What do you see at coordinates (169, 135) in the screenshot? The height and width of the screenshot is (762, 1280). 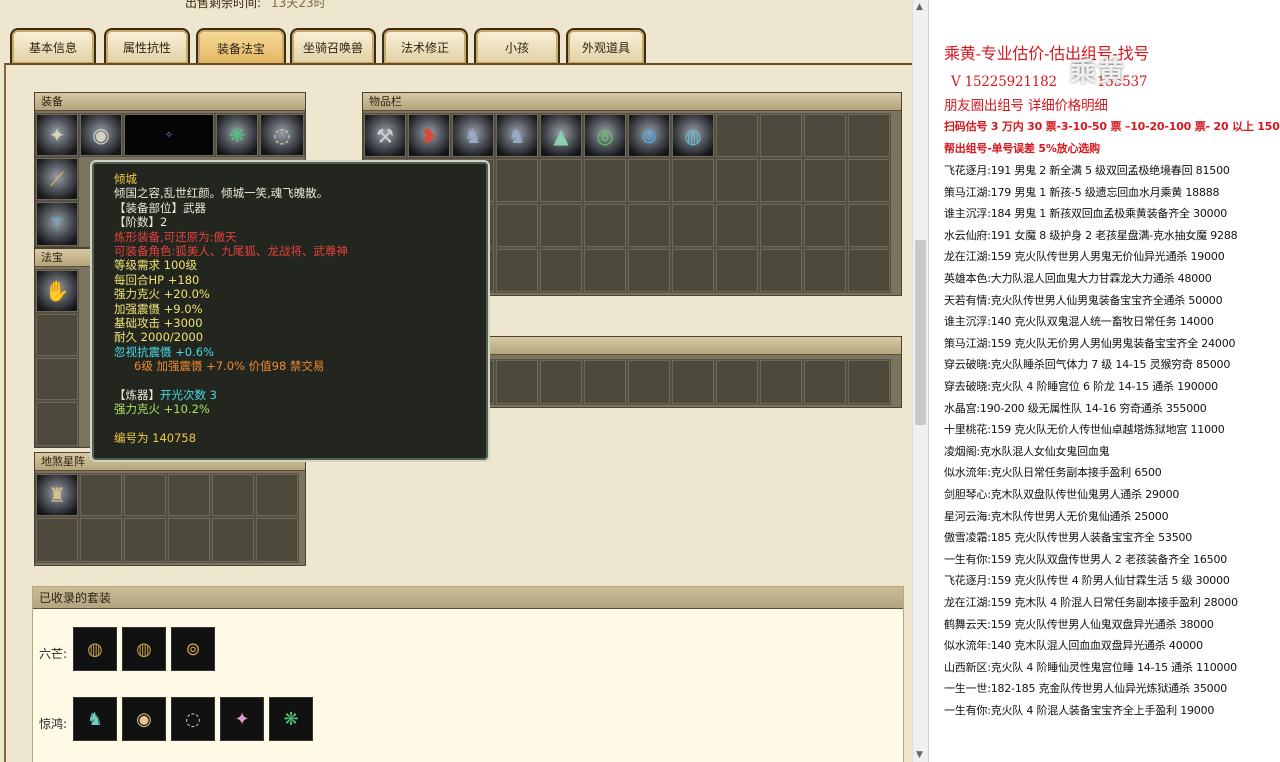 I see `equipment-slot: ✧` at bounding box center [169, 135].